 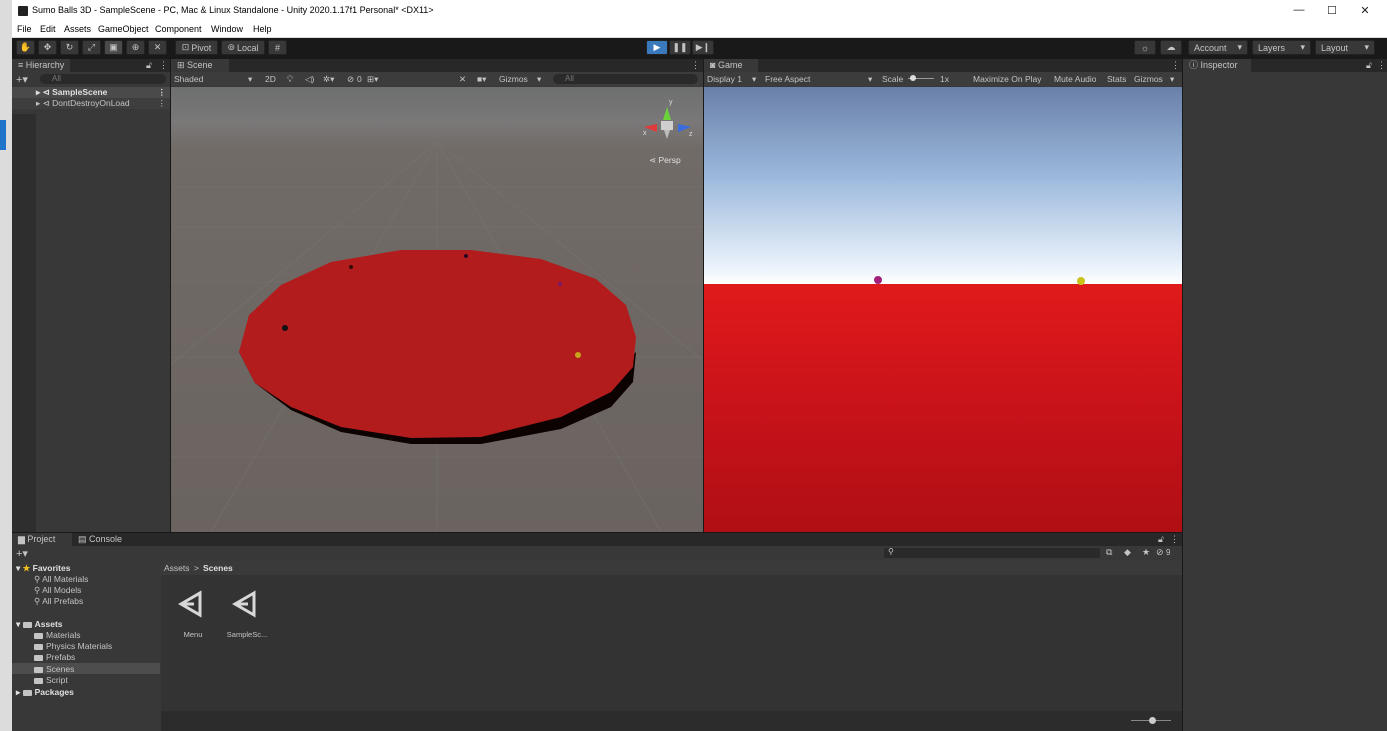 I want to click on tree-folder-selected: Scenes, so click(x=54, y=669).